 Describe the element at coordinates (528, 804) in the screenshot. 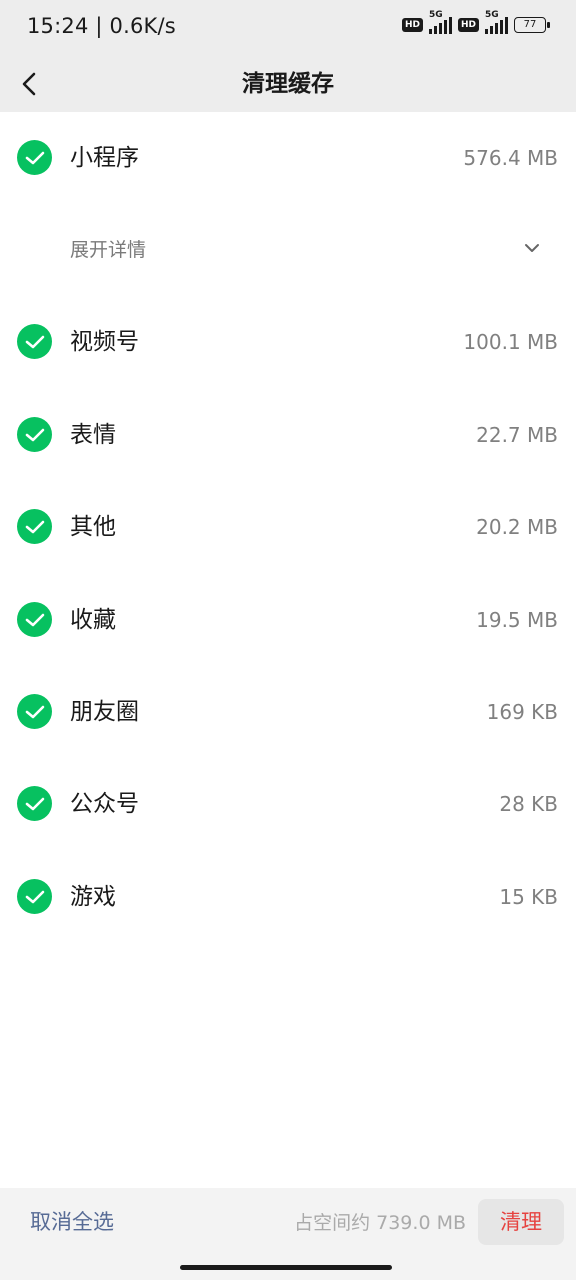

I see `cache-item-size: 28 KB` at that location.